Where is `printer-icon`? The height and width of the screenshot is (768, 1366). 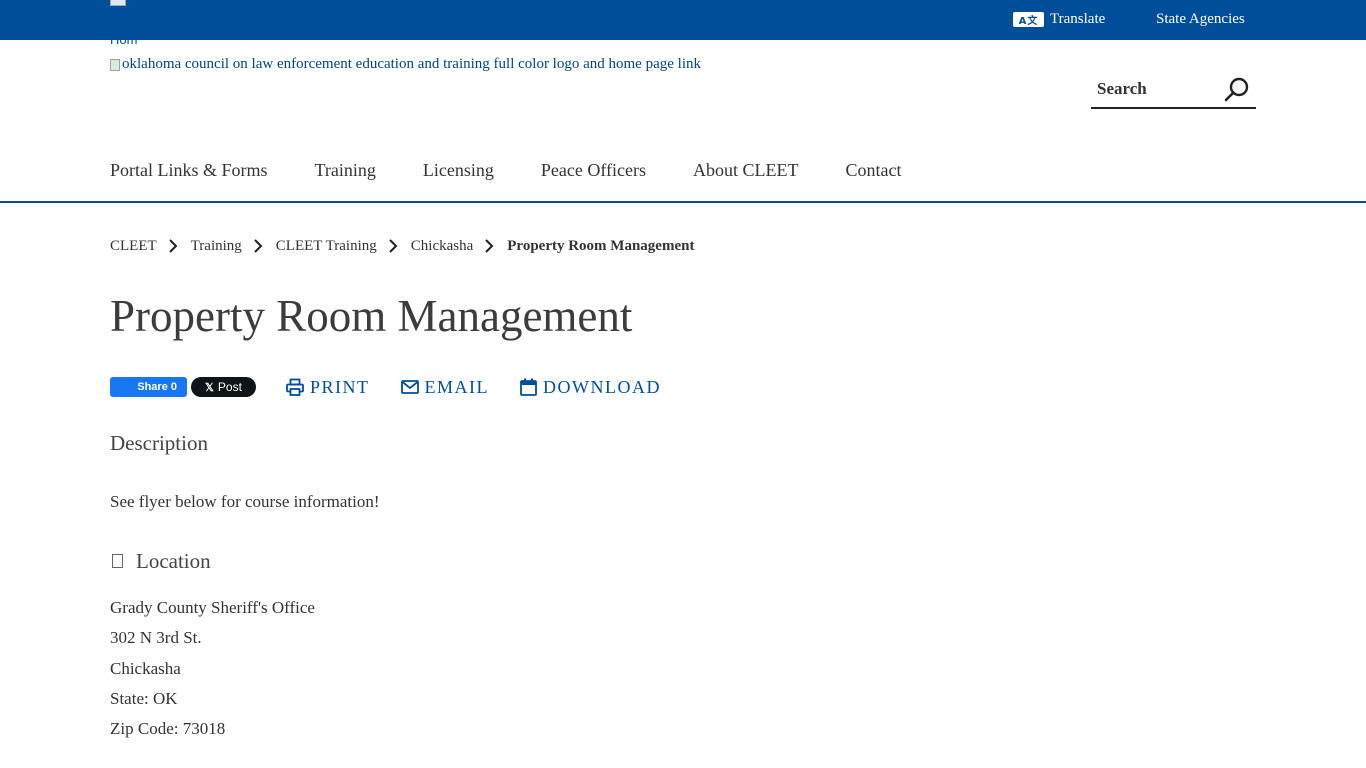
printer-icon is located at coordinates (295, 387).